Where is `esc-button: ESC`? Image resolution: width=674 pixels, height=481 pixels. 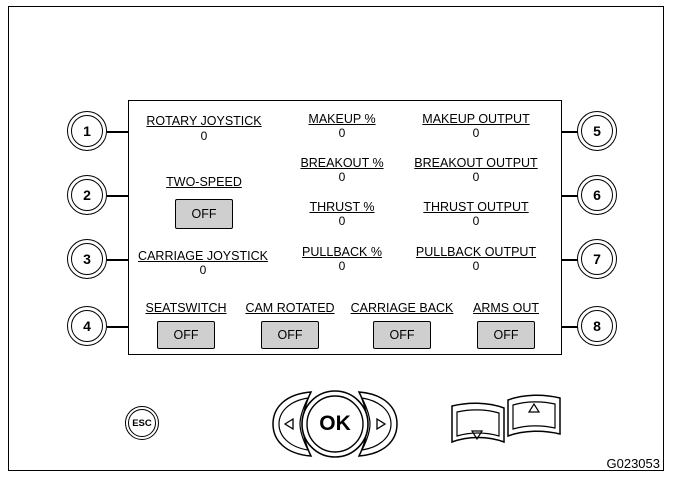 esc-button: ESC is located at coordinates (142, 423).